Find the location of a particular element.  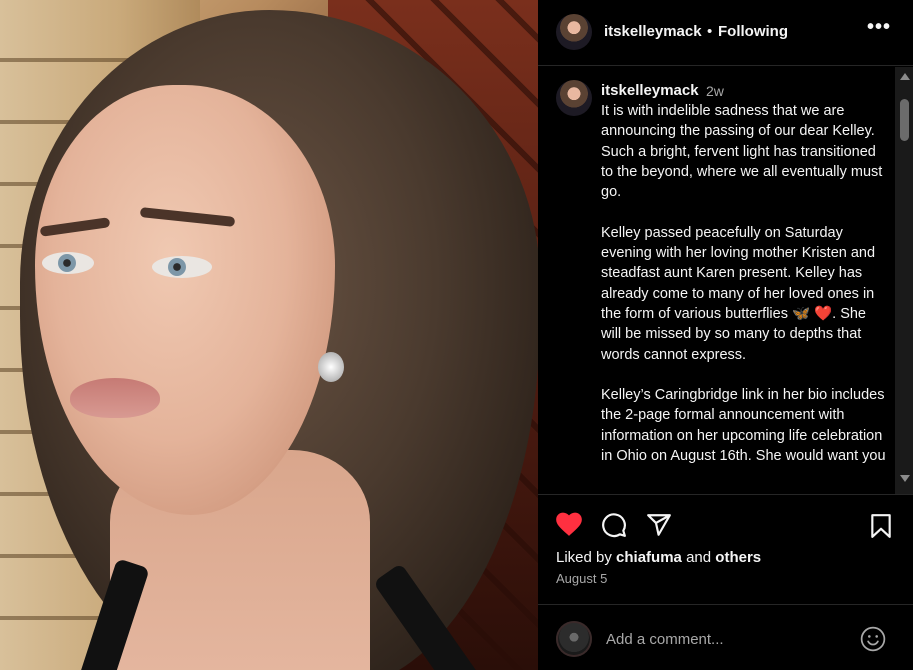

scroll-up-arrow-icon is located at coordinates (905, 76).